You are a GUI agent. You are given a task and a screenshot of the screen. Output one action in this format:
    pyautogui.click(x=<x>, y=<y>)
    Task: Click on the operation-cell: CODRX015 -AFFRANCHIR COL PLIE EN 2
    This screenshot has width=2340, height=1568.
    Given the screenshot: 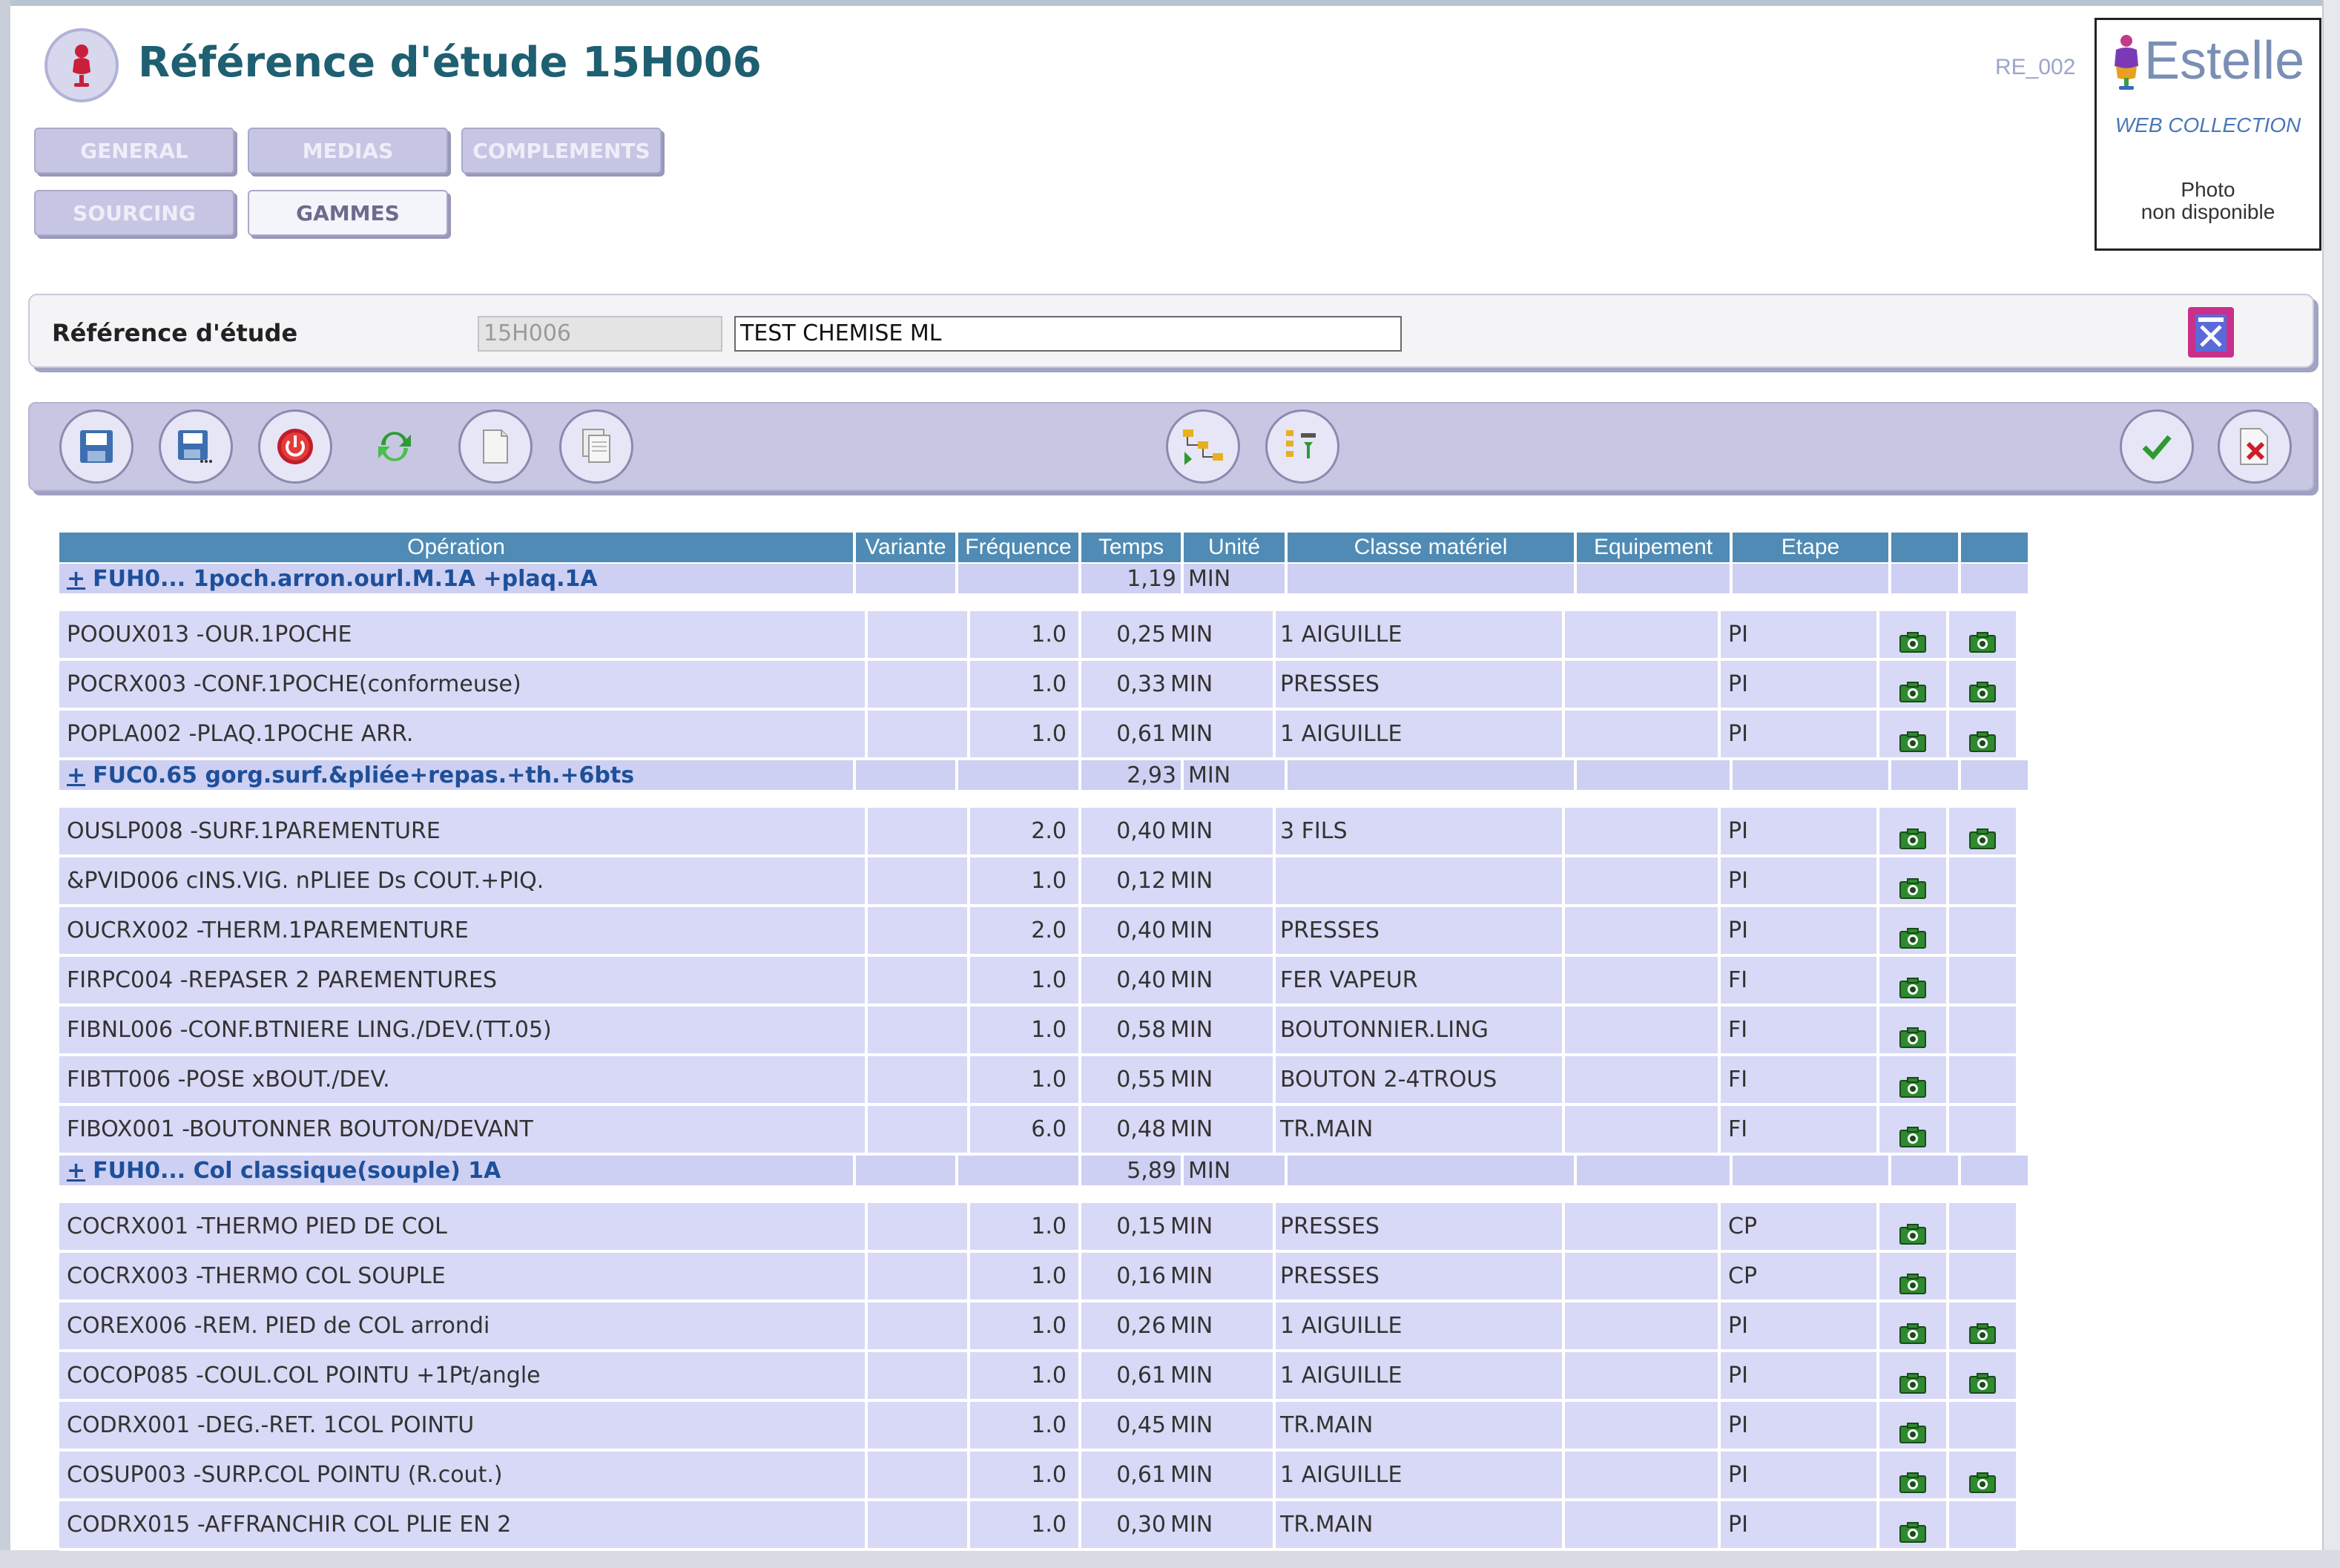 What is the action you would take?
    pyautogui.click(x=464, y=1526)
    